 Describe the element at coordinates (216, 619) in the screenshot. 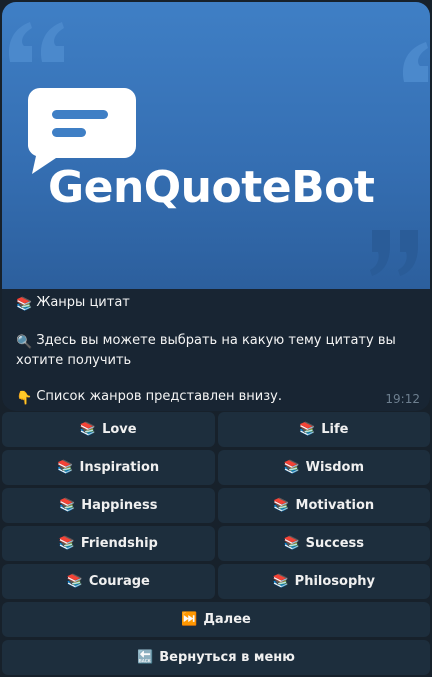

I see `next-page-button: ⏭️ Далее` at that location.